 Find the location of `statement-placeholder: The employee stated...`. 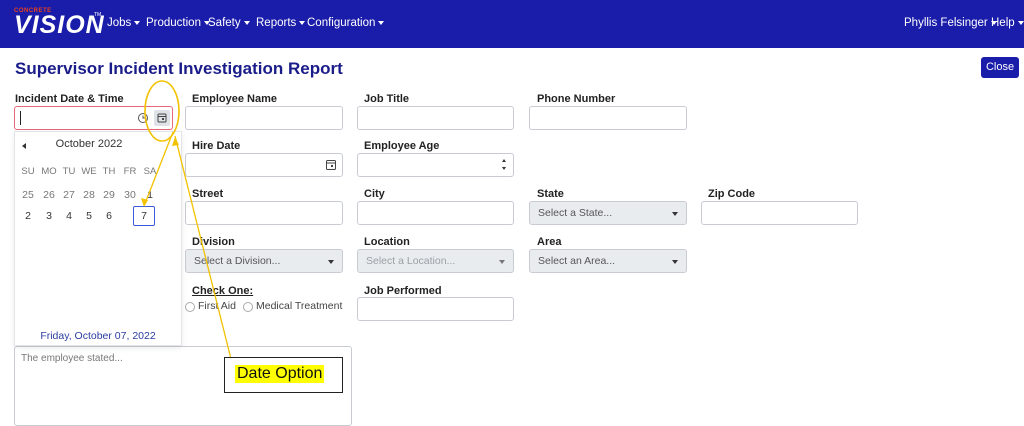

statement-placeholder: The employee stated... is located at coordinates (72, 358).